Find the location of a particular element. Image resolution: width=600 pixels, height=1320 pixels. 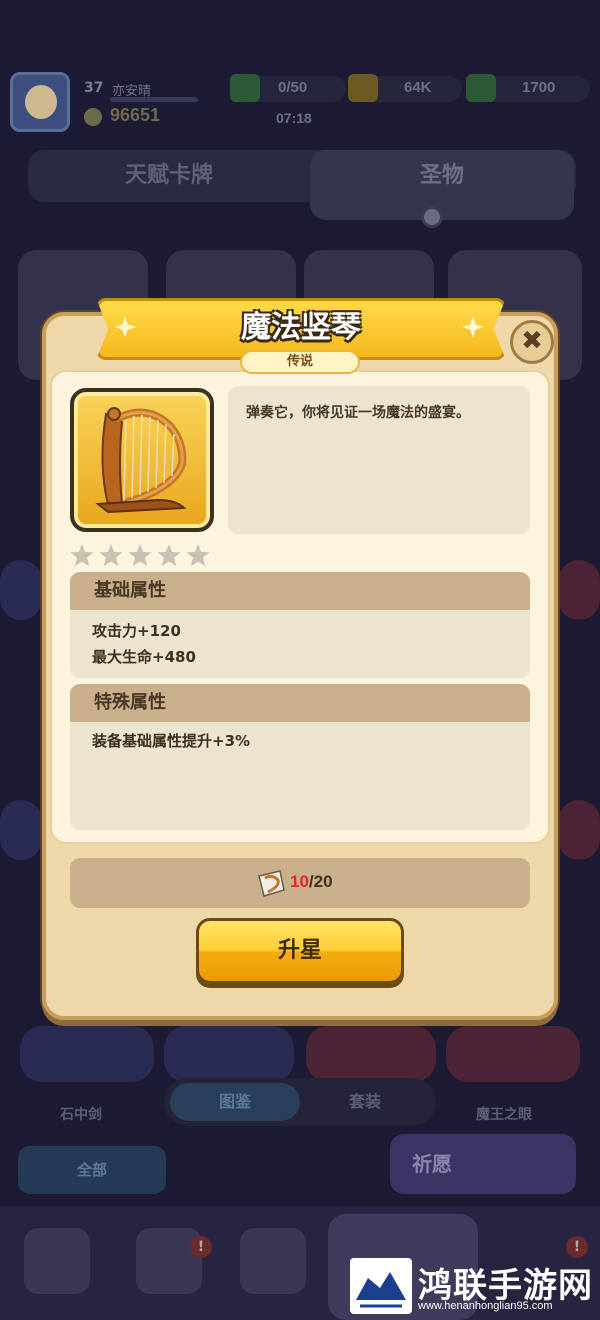

close-button: ✖ is located at coordinates (532, 342).